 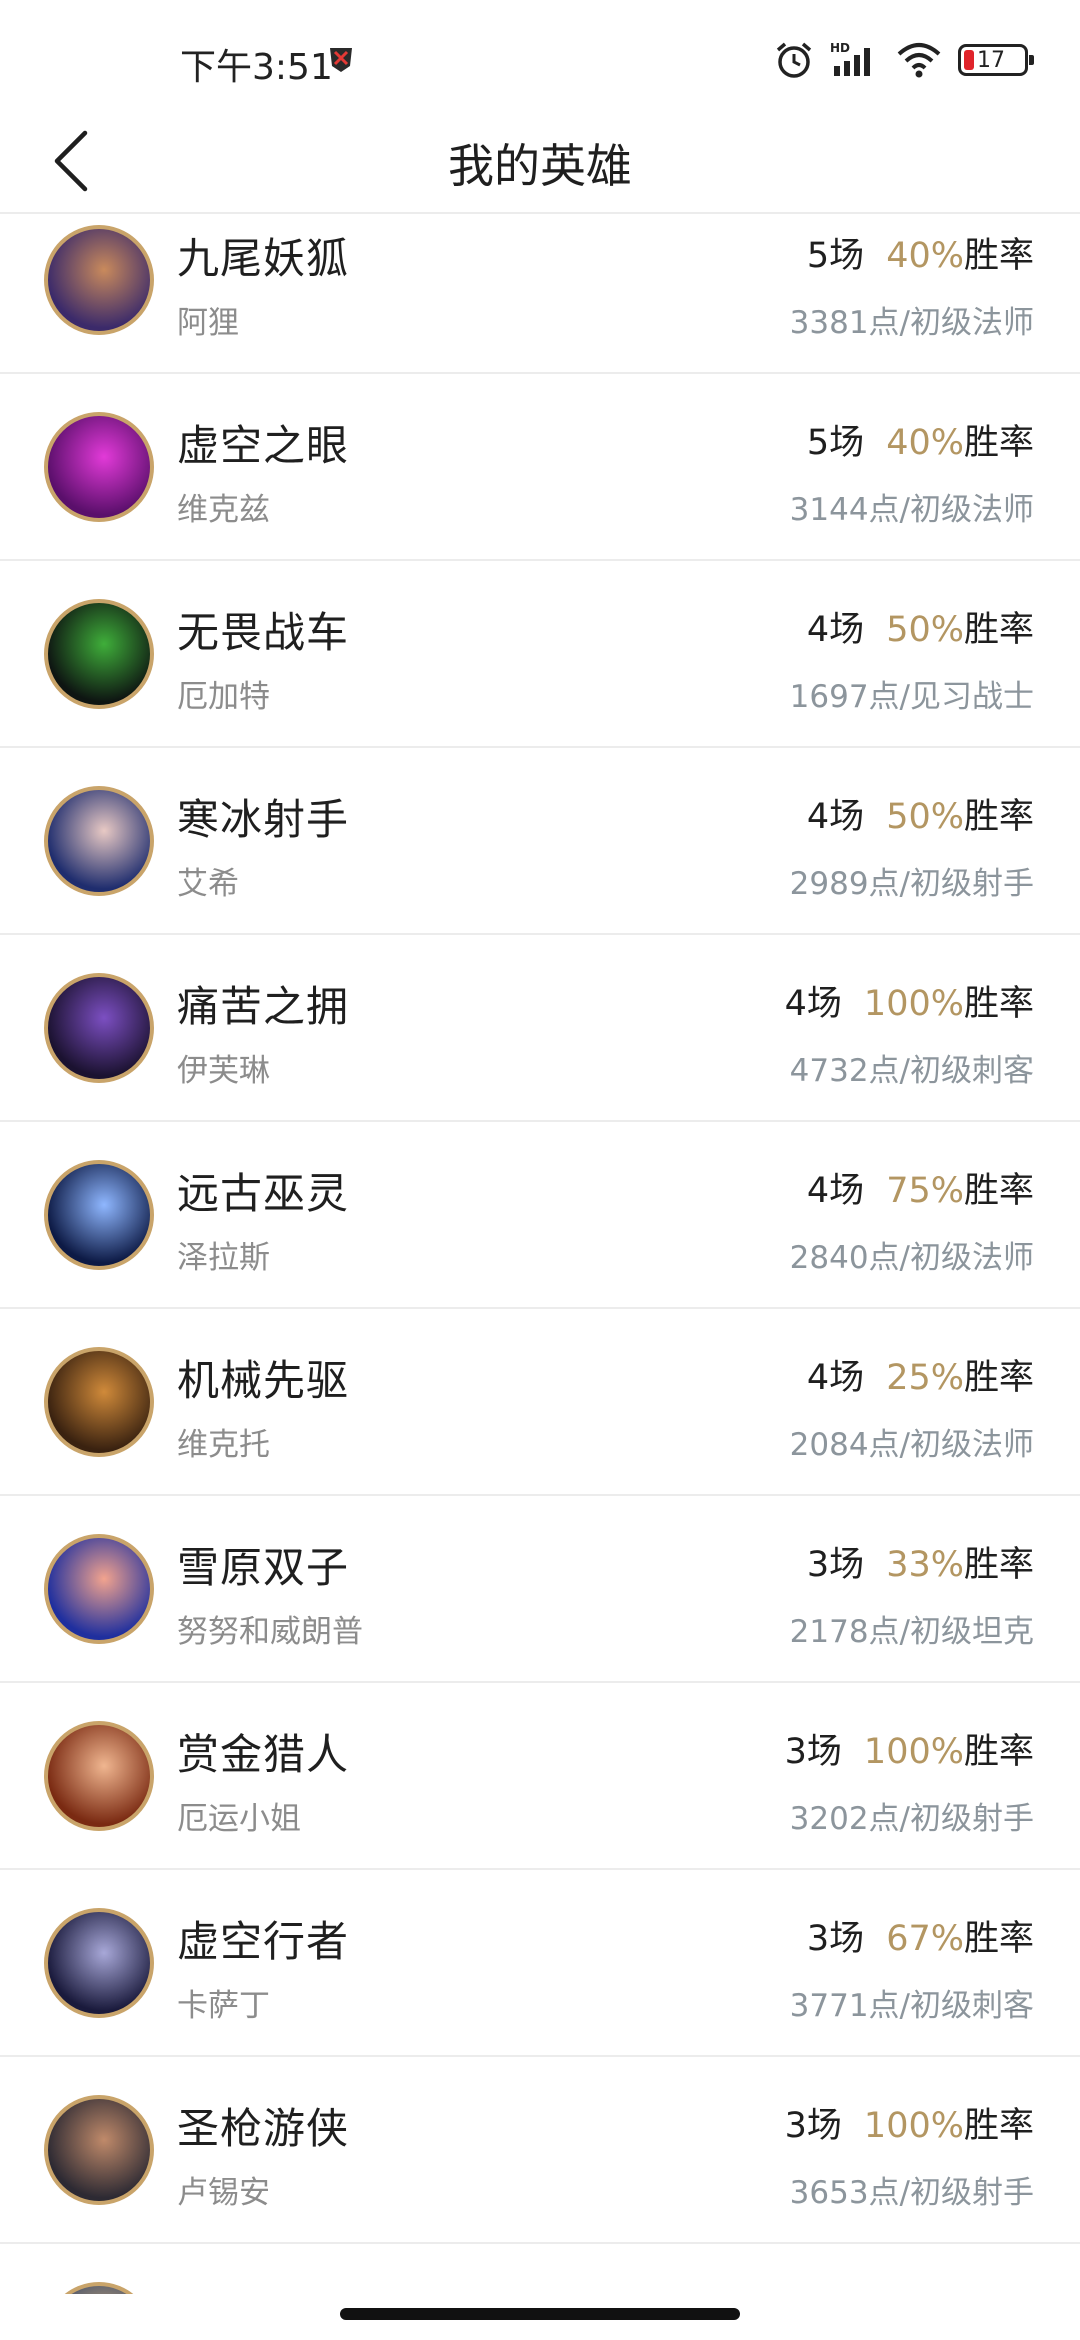 What do you see at coordinates (540, 2150) in the screenshot?
I see `hero-row: 圣枪游侠 卢锡安 3场 100%胜率 3653点/初级射手` at bounding box center [540, 2150].